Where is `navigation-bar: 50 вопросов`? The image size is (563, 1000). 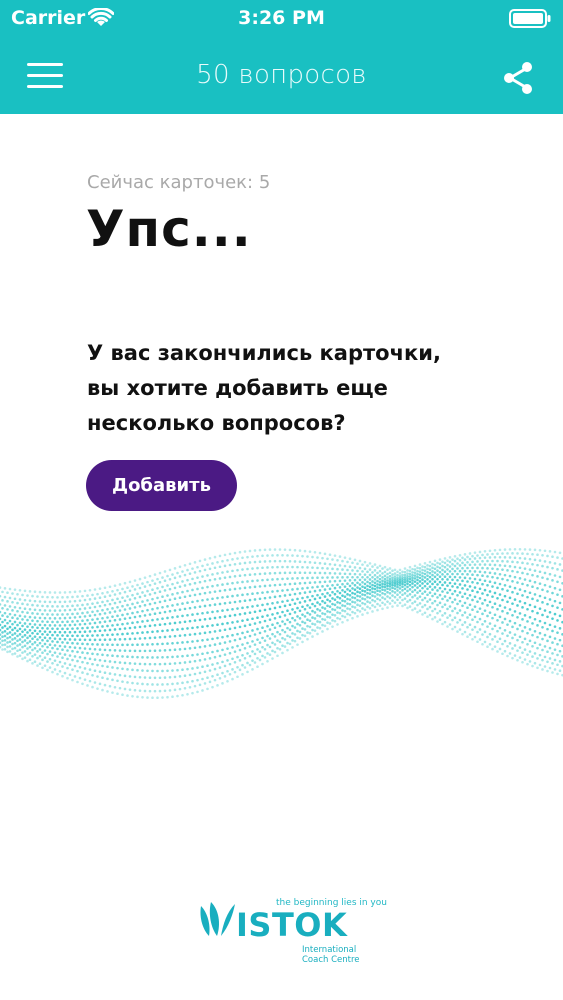 navigation-bar: 50 вопросов is located at coordinates (281, 77).